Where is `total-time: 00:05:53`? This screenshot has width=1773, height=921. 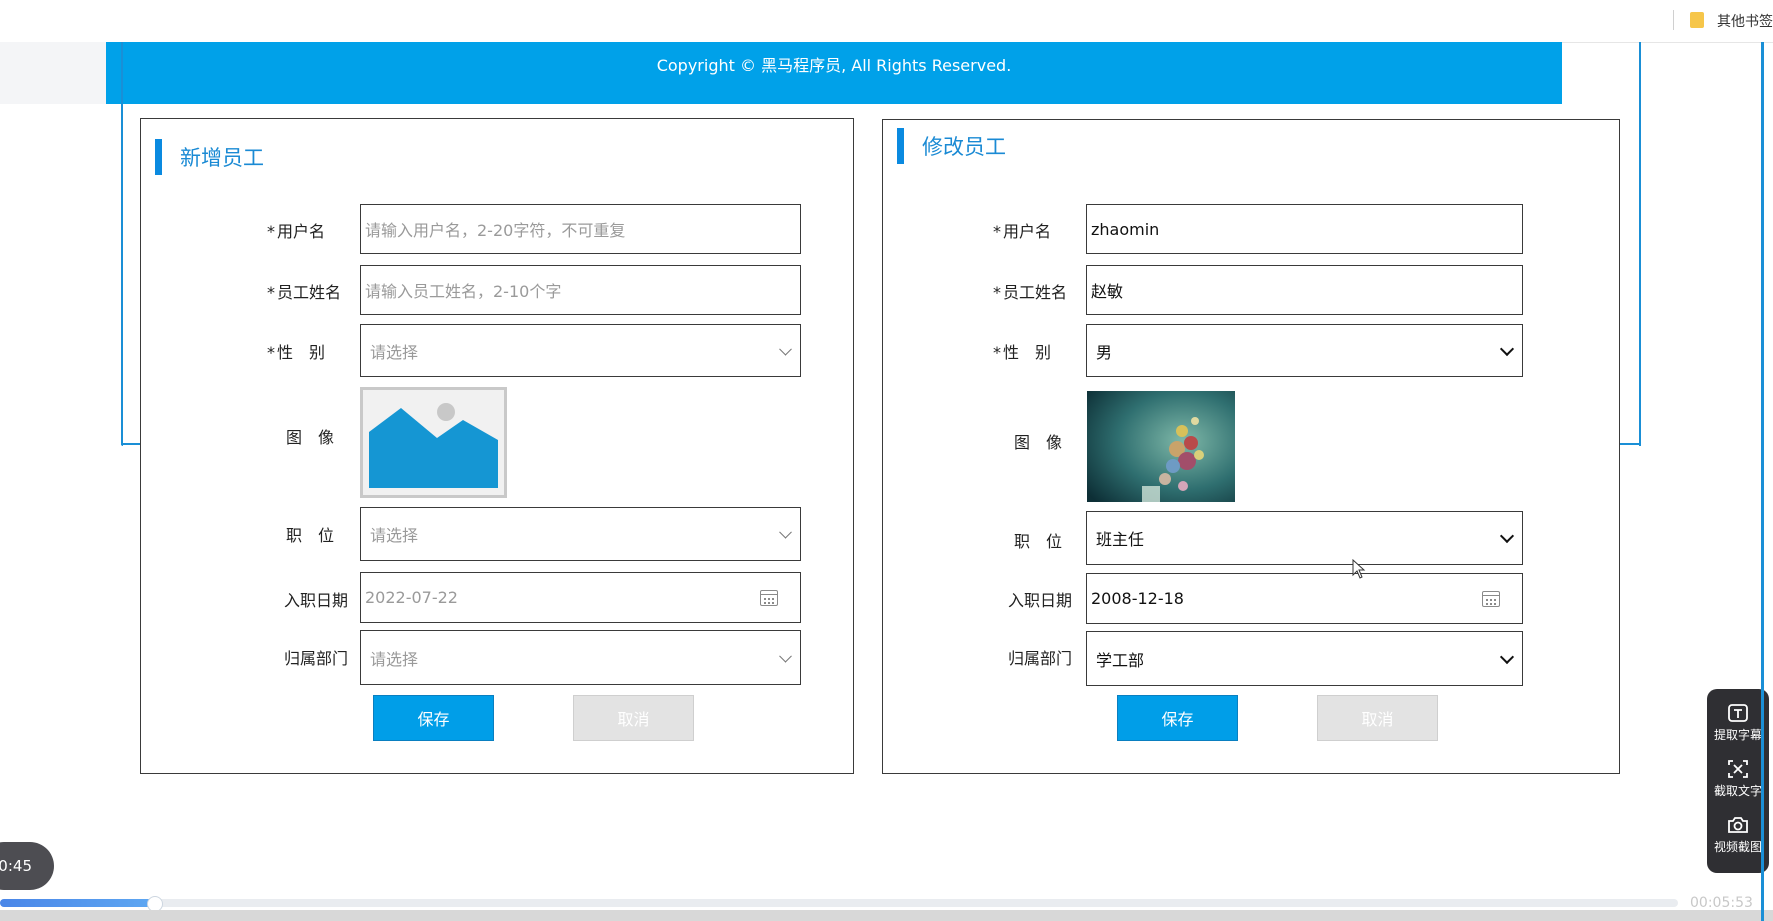 total-time: 00:05:53 is located at coordinates (1721, 903).